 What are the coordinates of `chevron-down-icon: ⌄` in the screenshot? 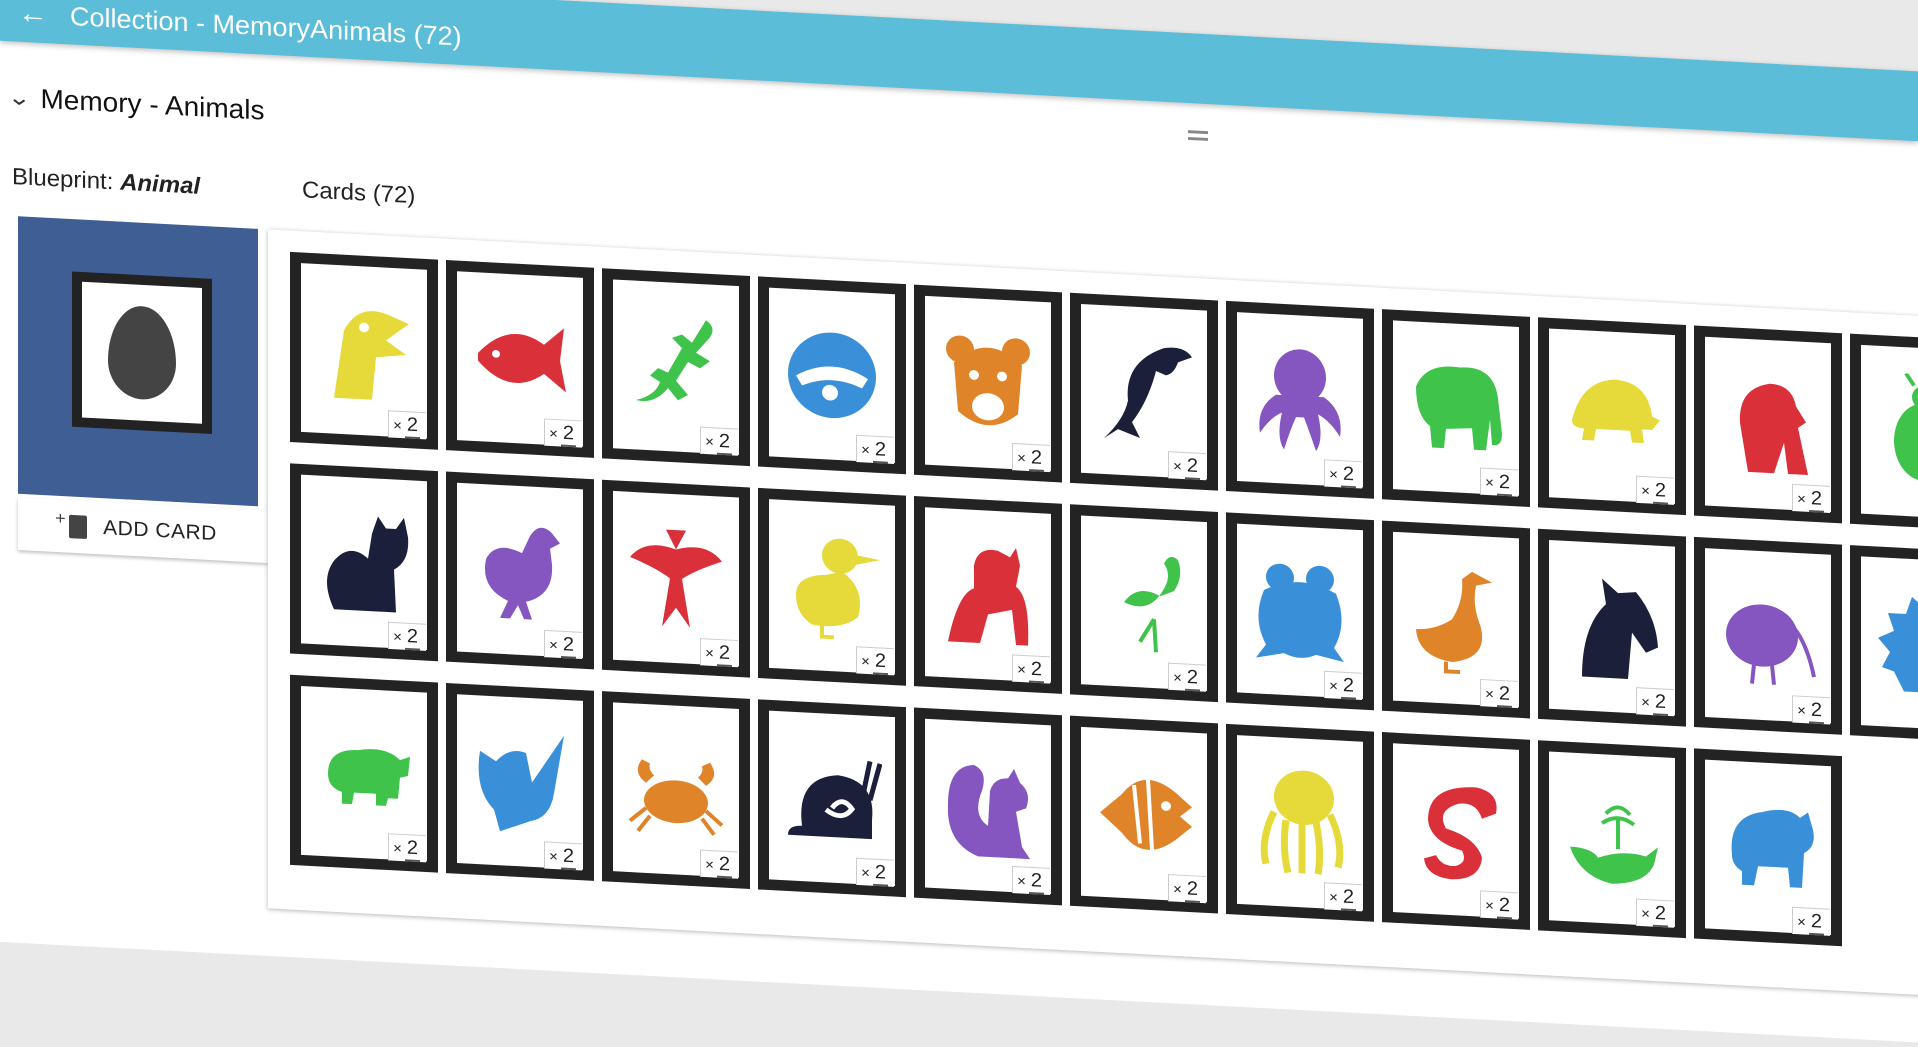 It's located at (19, 98).